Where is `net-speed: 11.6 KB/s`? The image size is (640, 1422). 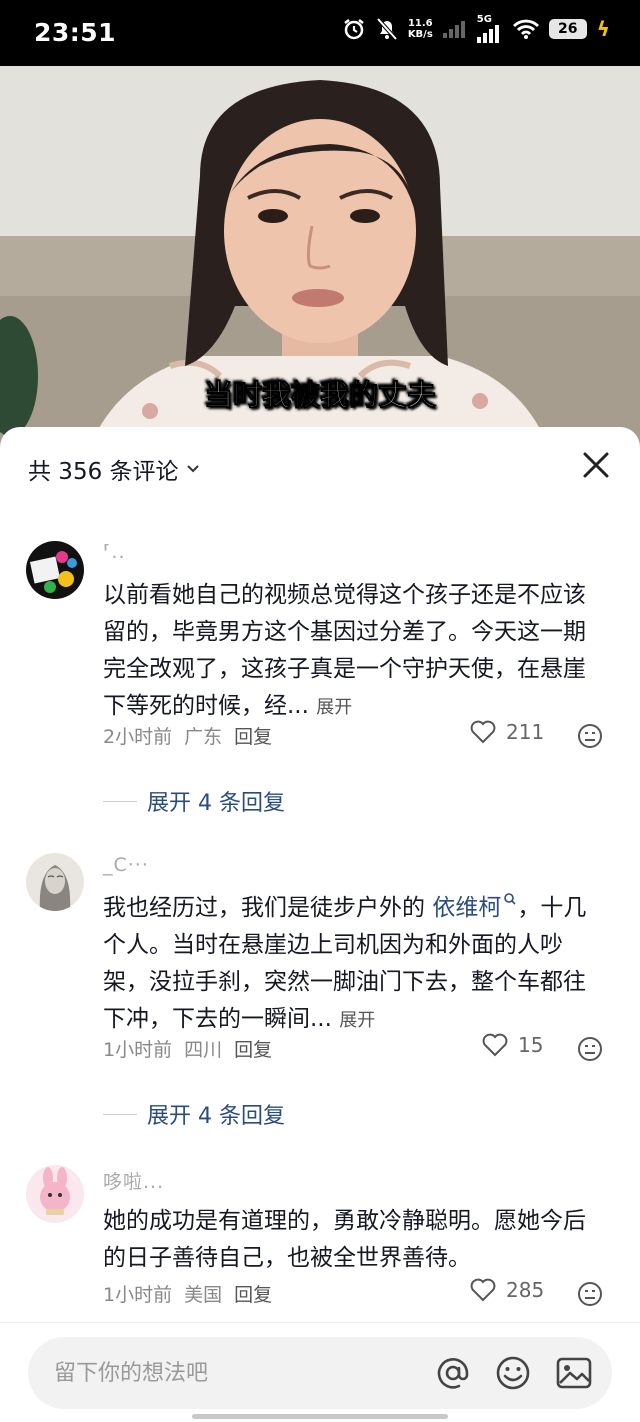 net-speed: 11.6 KB/s is located at coordinates (420, 29).